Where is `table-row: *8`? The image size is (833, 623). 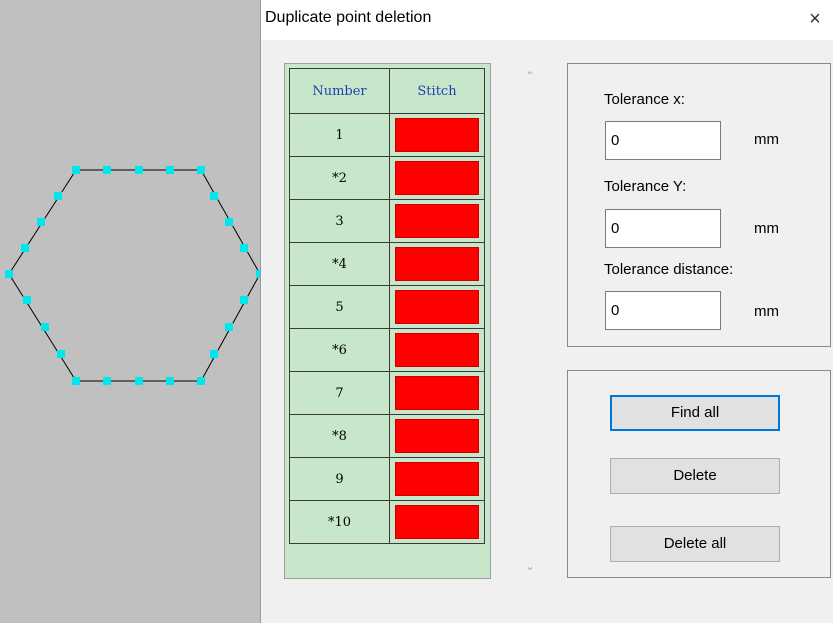 table-row: *8 is located at coordinates (387, 436).